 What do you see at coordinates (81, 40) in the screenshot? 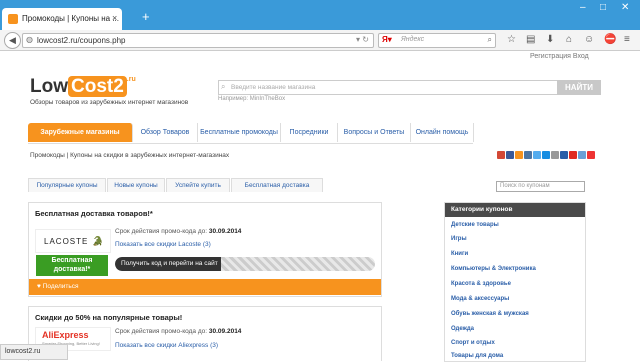
I see `address-bar-url: lowcost2.ru/coupons.php` at bounding box center [81, 40].